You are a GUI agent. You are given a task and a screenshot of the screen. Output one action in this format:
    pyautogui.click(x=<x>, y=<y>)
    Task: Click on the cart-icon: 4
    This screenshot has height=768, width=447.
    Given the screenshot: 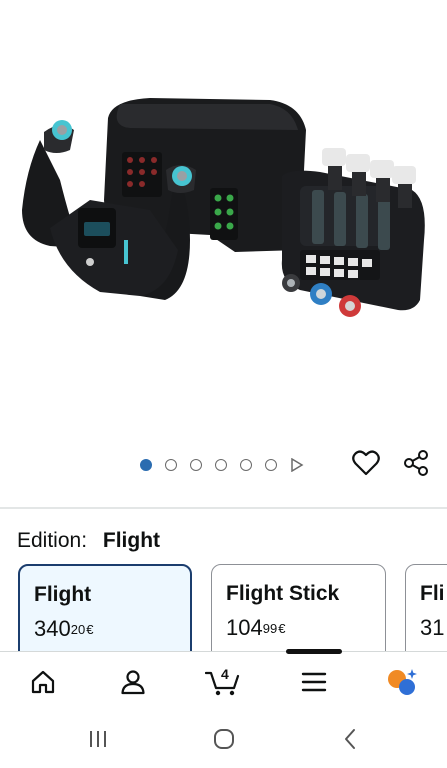 What is the action you would take?
    pyautogui.click(x=223, y=682)
    